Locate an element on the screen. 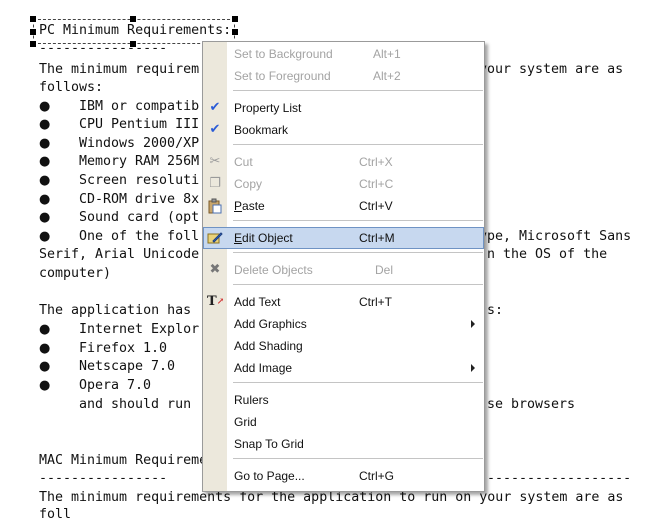 Image resolution: width=656 pixels, height=524 pixels. pc-item-8: One of the foll is located at coordinates (139, 236).